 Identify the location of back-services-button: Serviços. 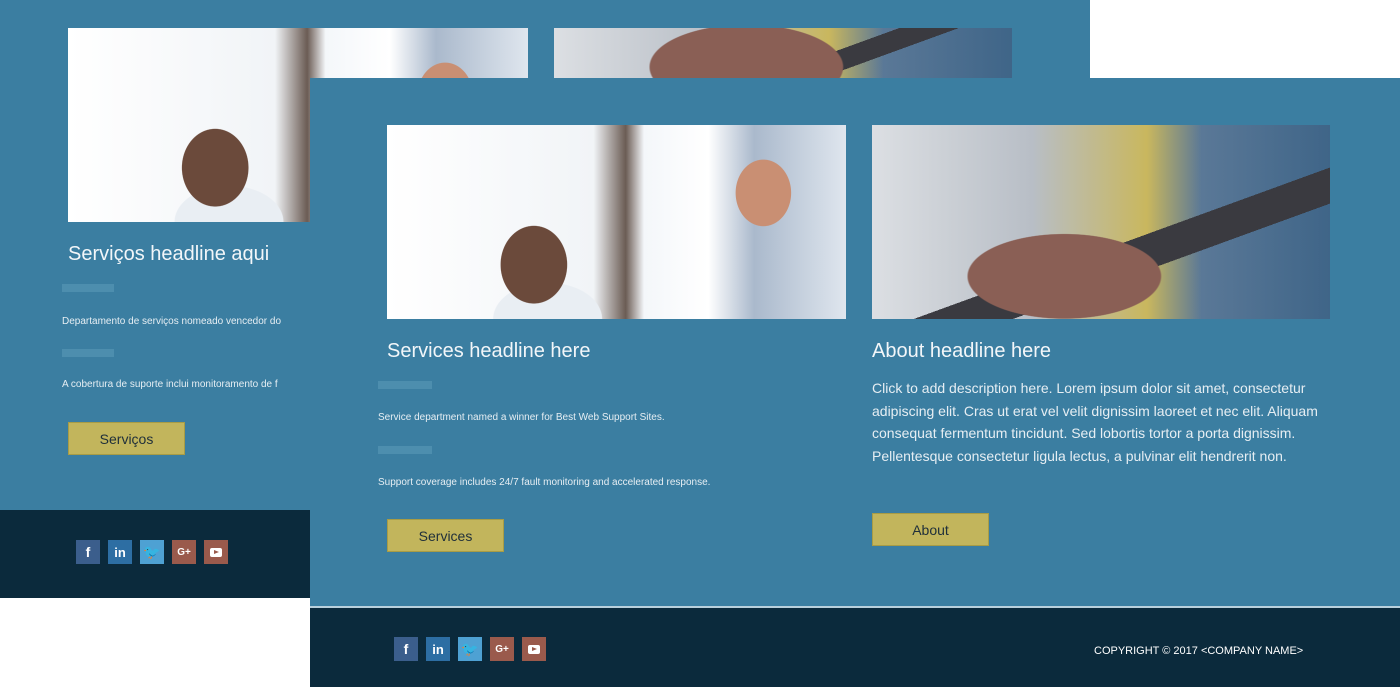
(126, 438).